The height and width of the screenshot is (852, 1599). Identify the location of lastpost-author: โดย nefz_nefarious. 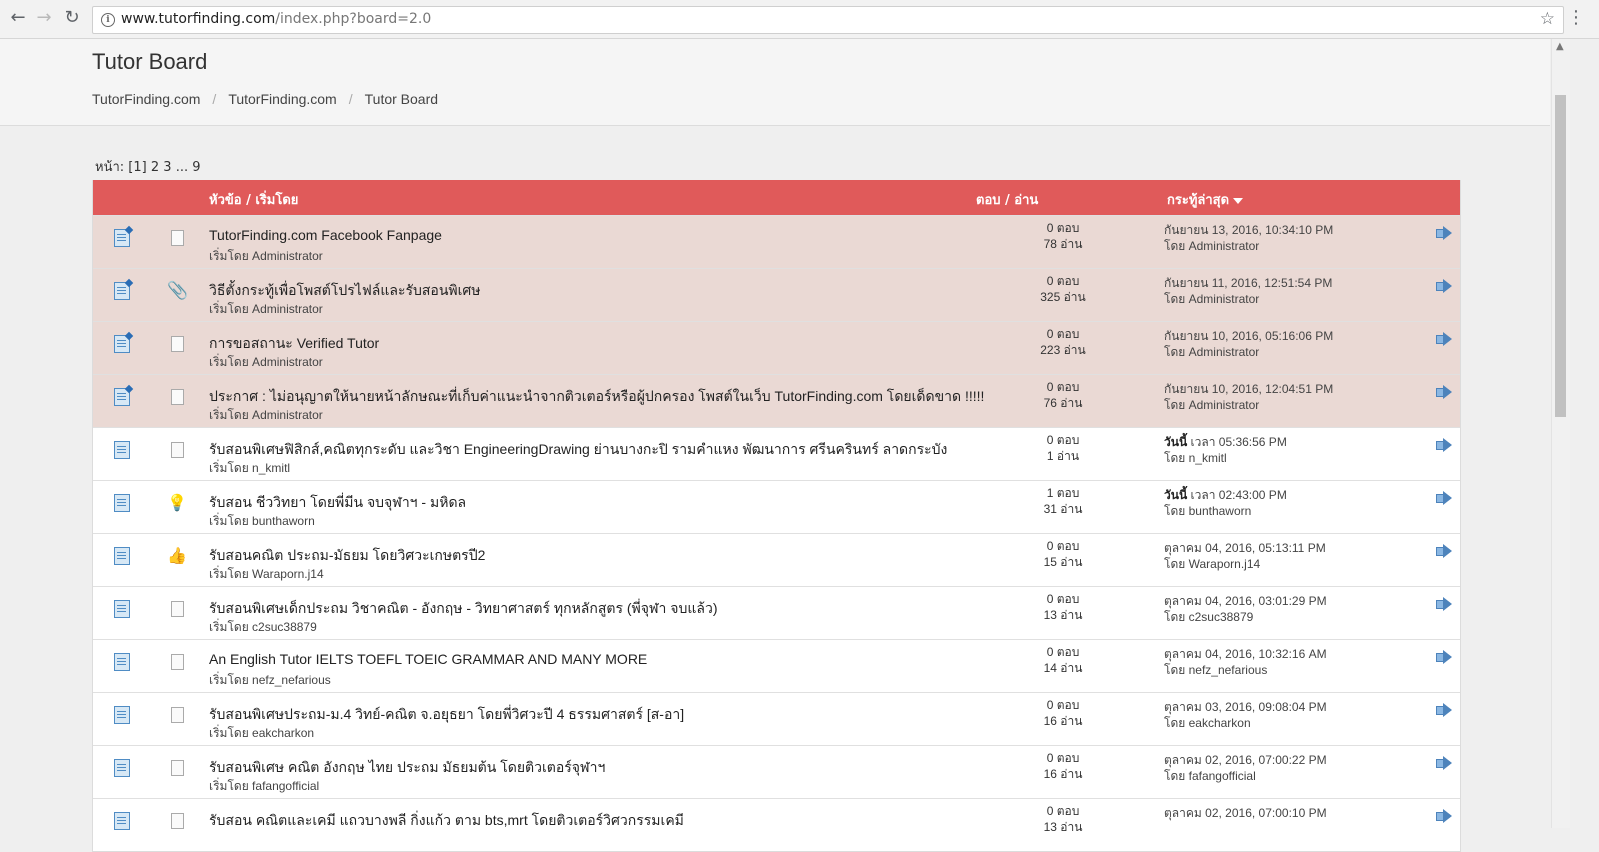
(1245, 670).